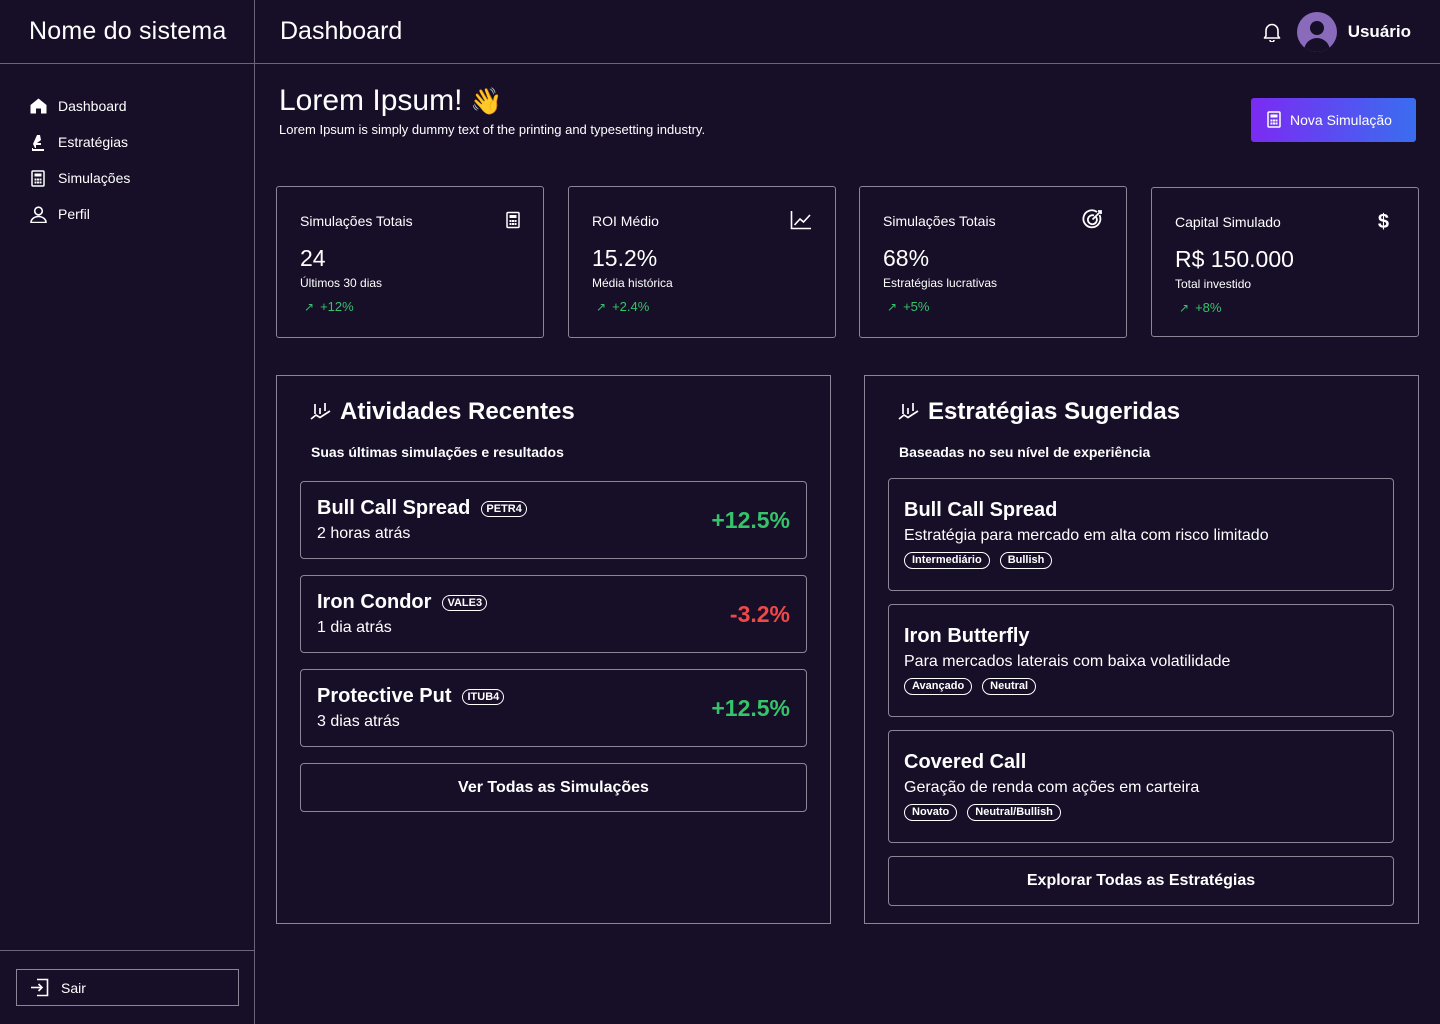 This screenshot has width=1440, height=1024. What do you see at coordinates (1383, 221) in the screenshot?
I see `dollar-icon: $` at bounding box center [1383, 221].